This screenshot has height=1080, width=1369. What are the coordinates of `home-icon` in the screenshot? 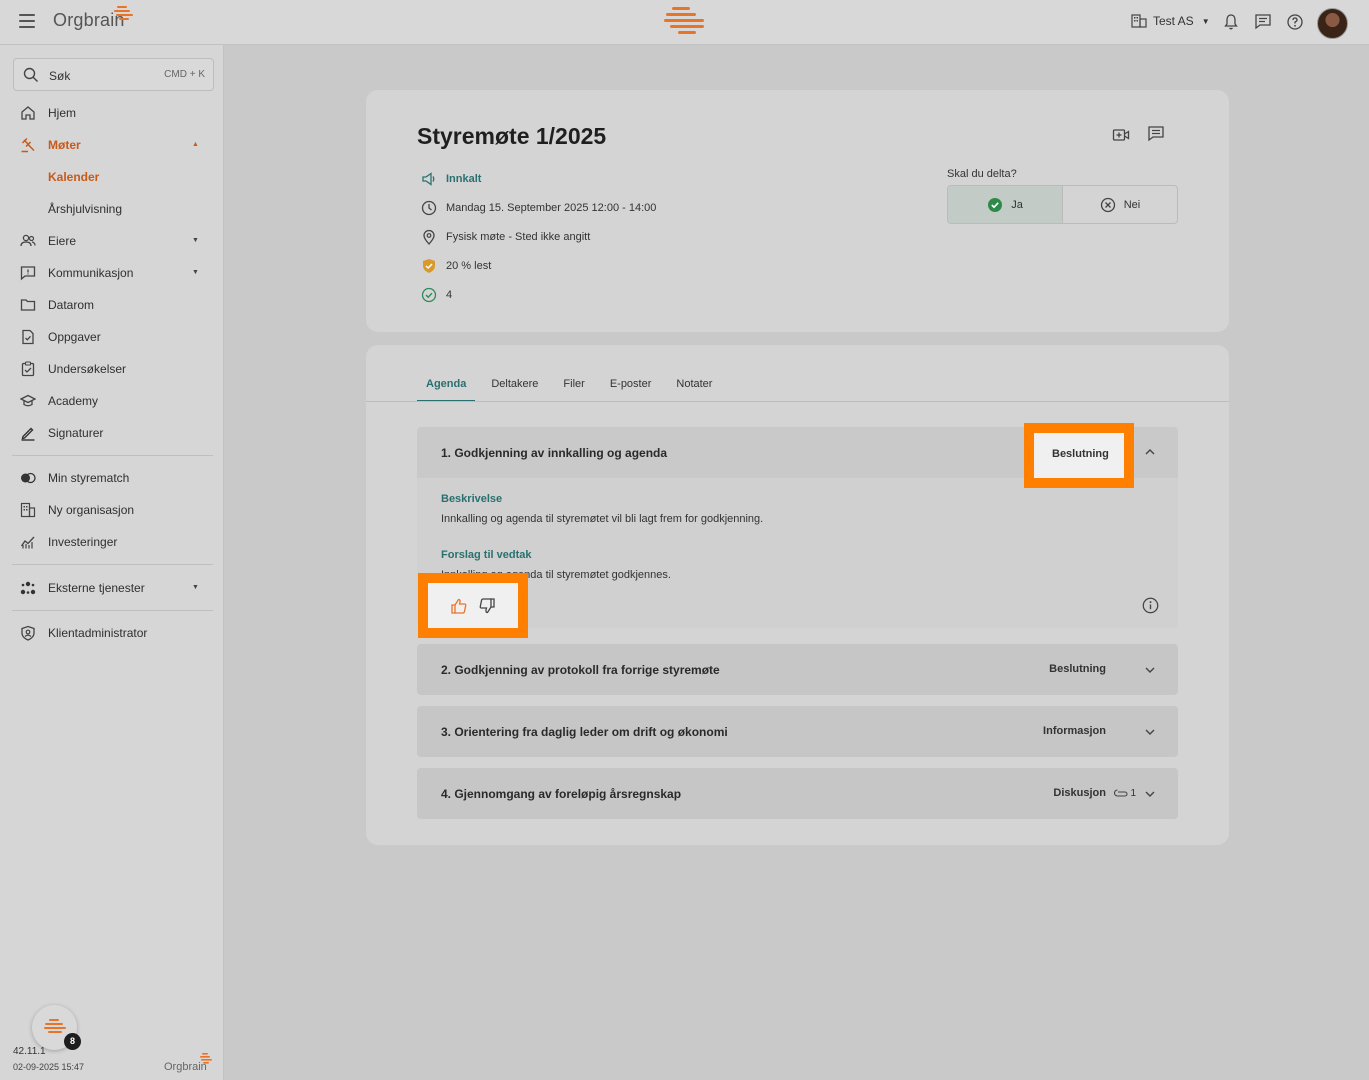 It's located at (28, 113).